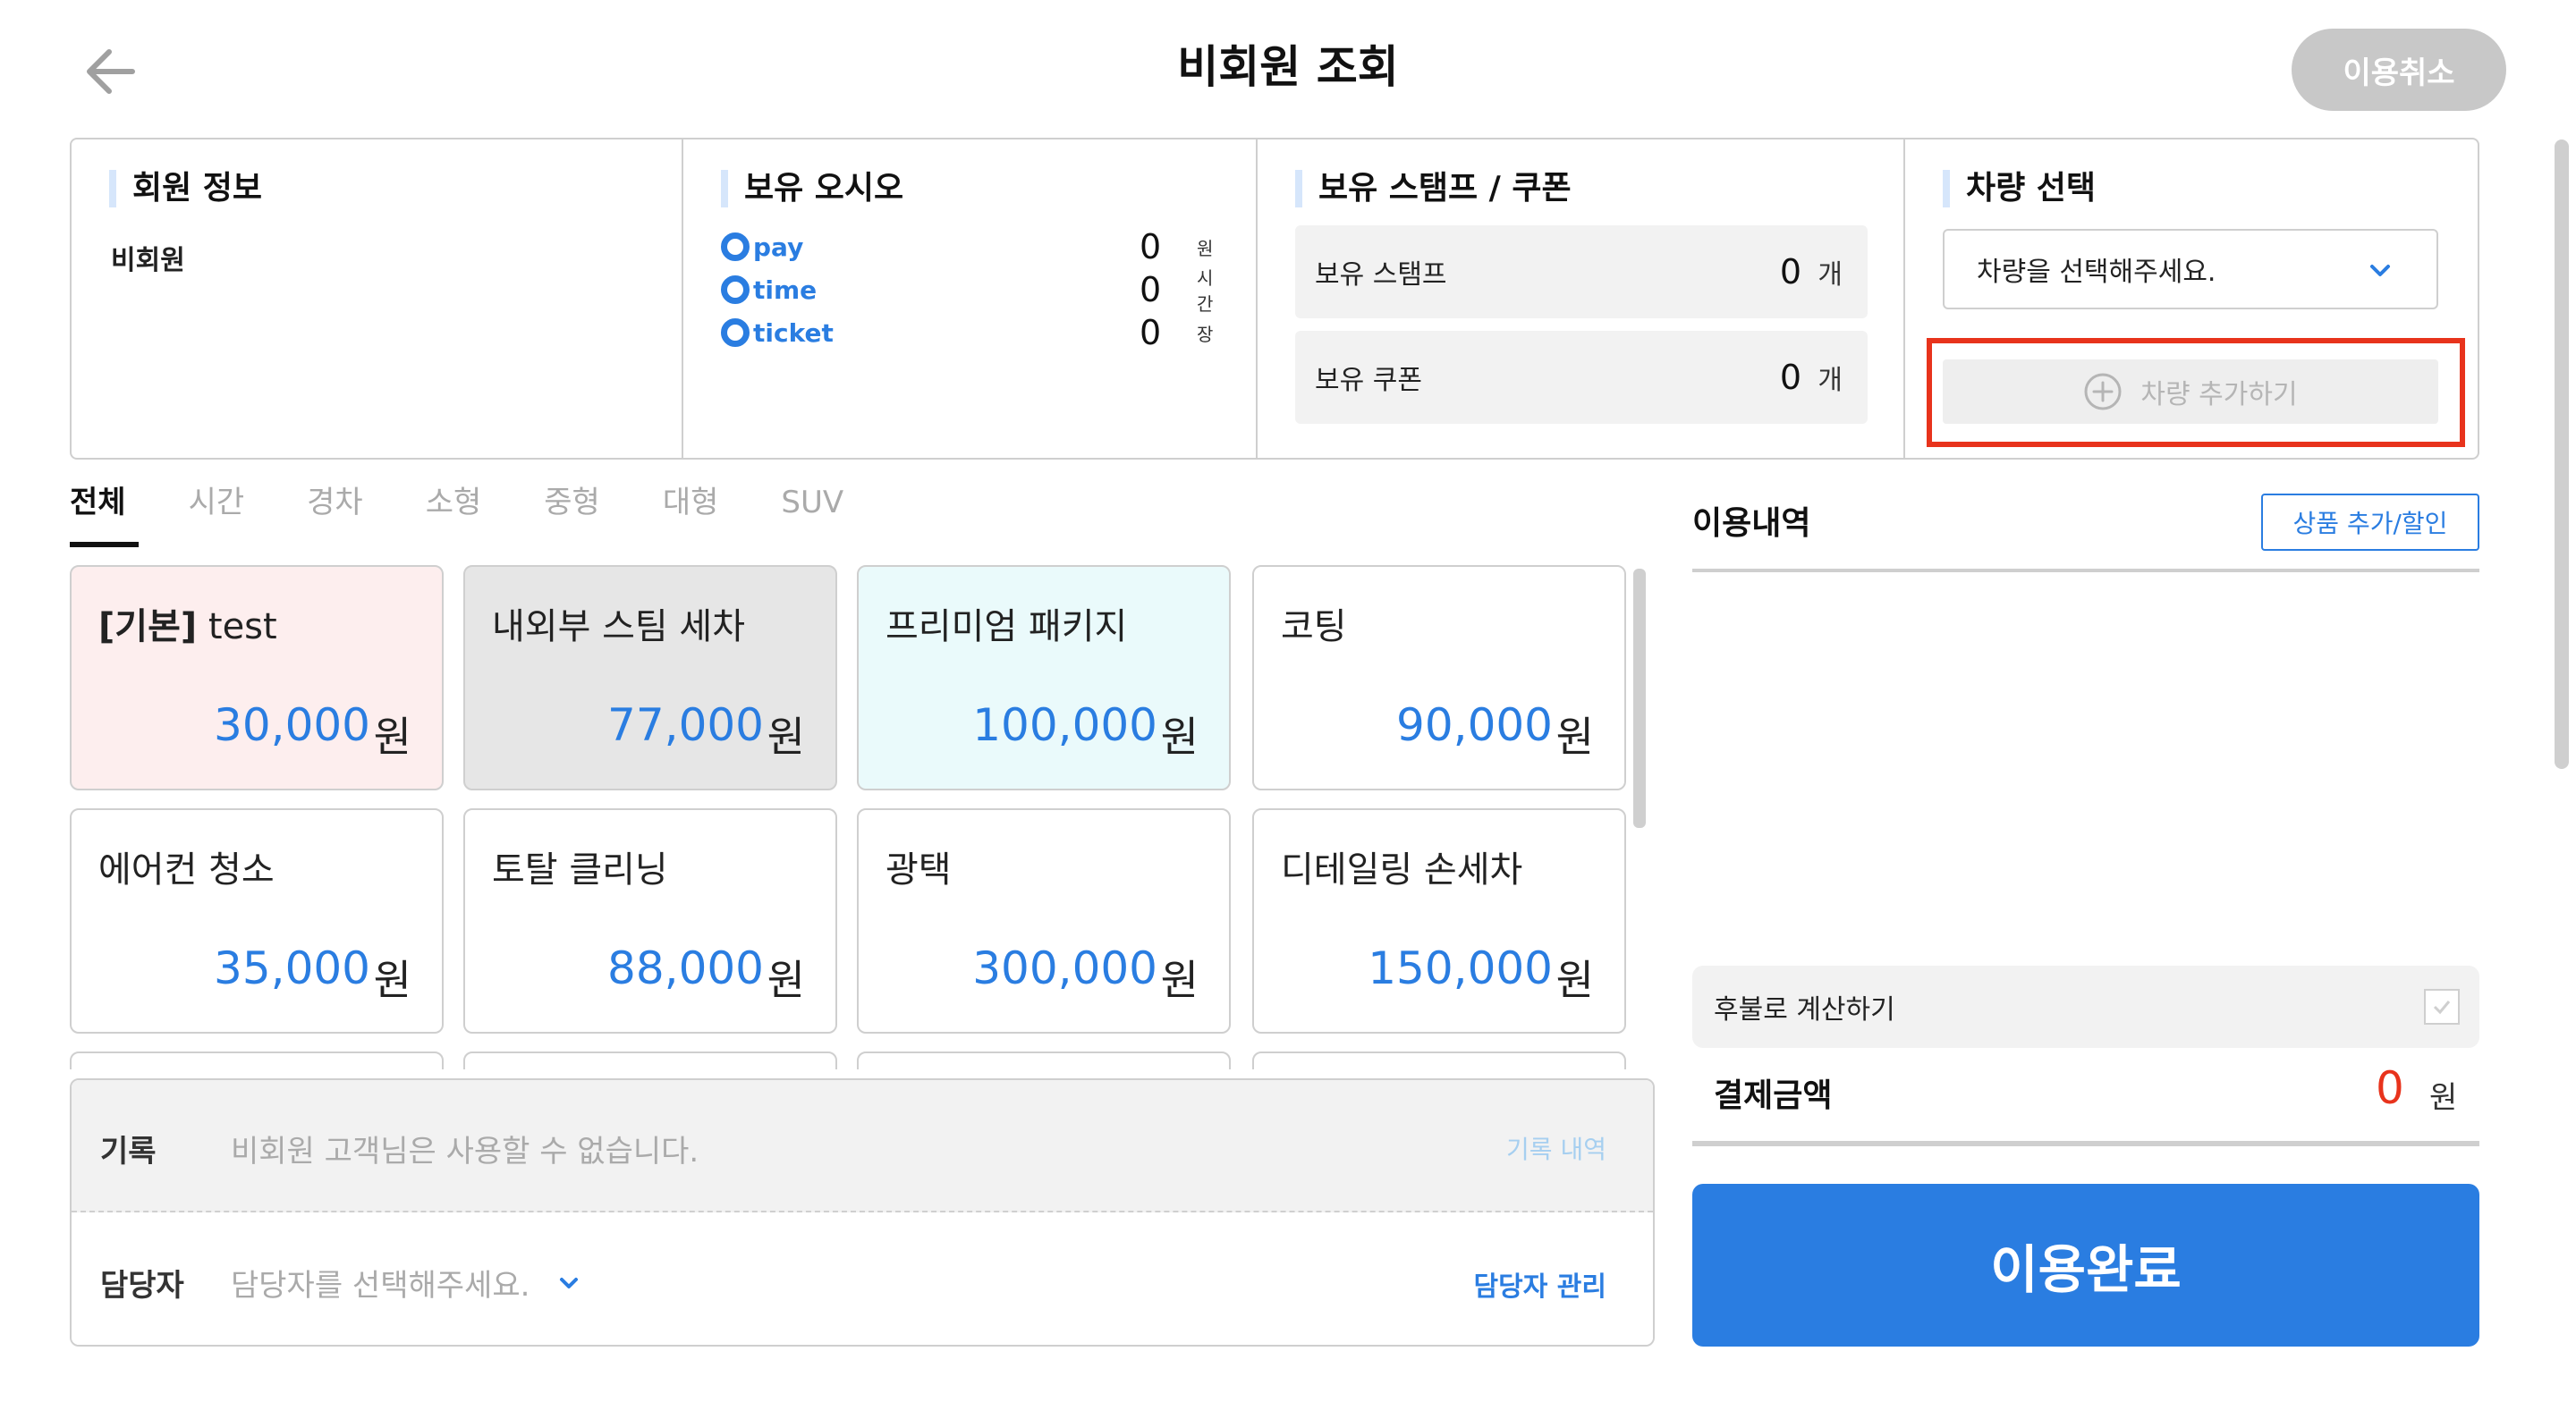 This screenshot has width=2576, height=1402. Describe the element at coordinates (380, 1286) in the screenshot. I see `manager-select-value: 담당자를 선택해주세요.` at that location.